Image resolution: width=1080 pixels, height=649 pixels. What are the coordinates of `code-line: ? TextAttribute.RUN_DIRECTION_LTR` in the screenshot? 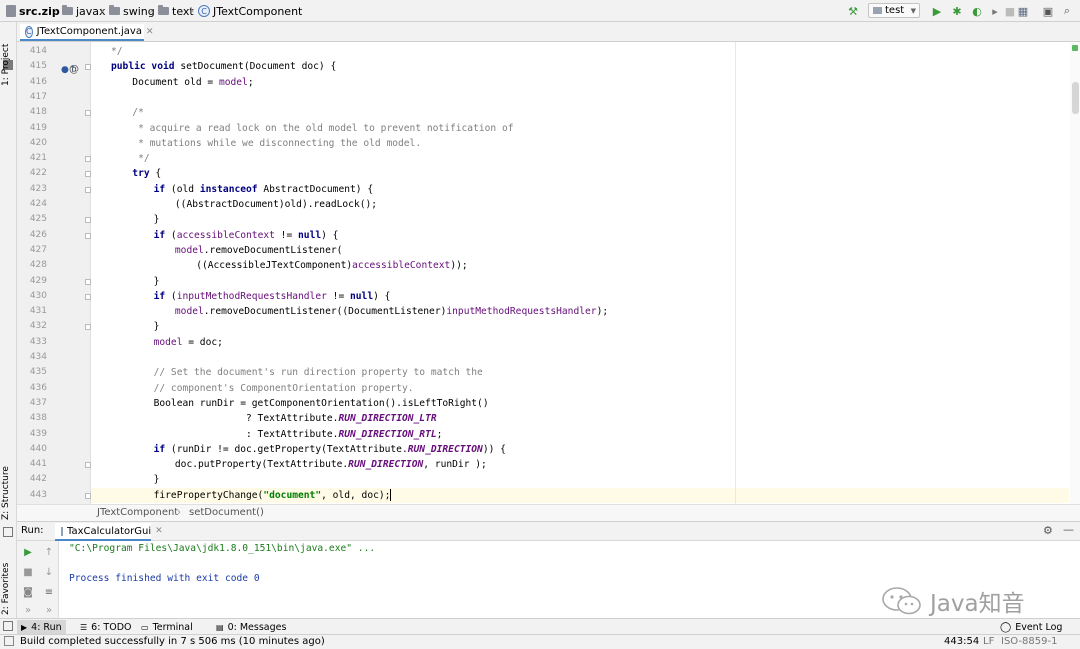 It's located at (295, 418).